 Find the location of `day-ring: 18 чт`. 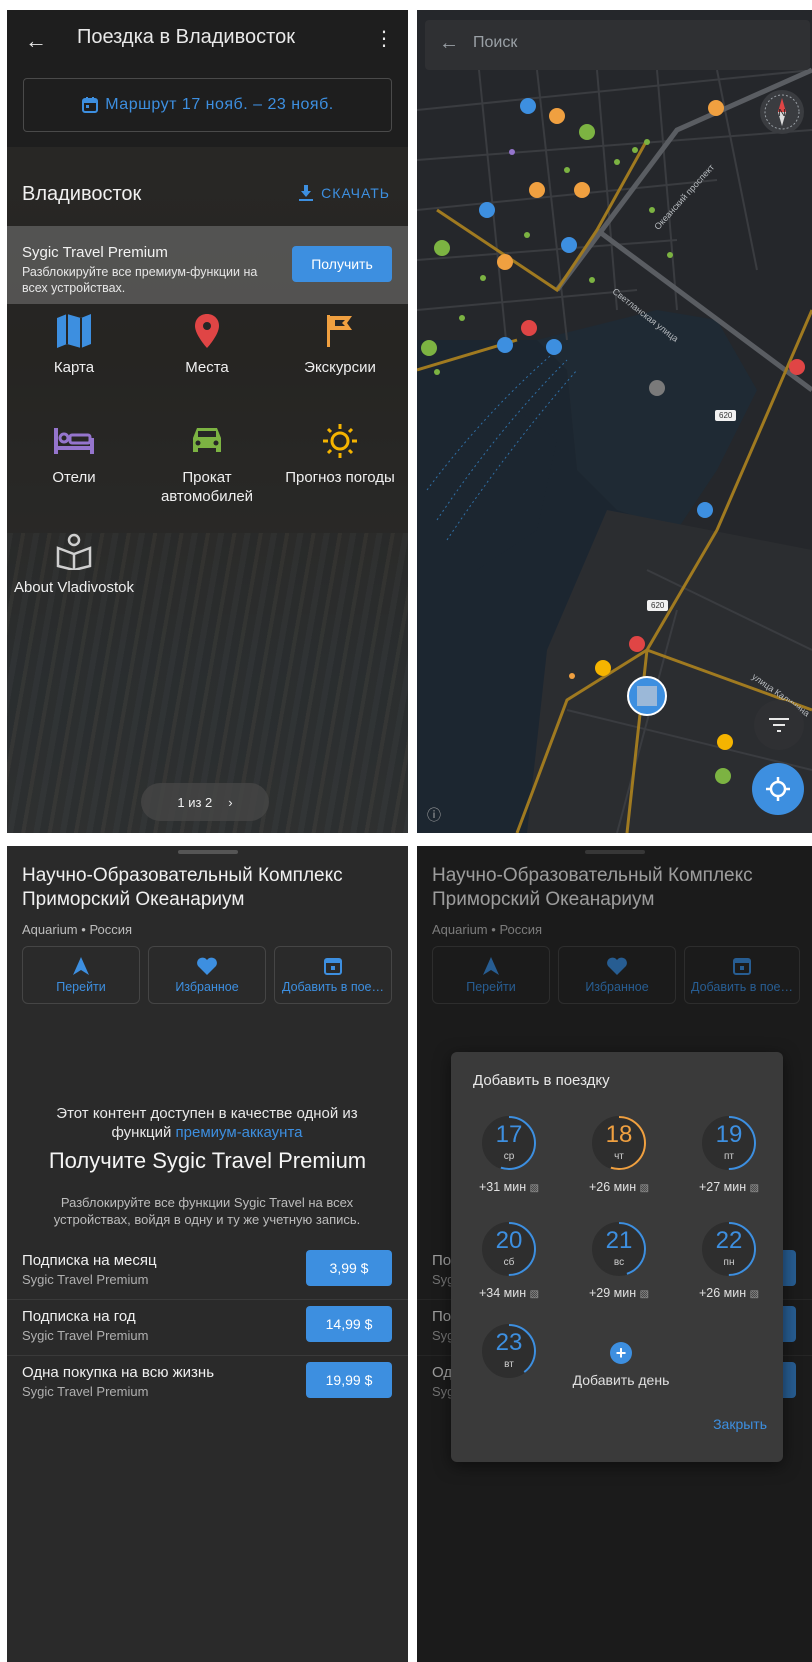

day-ring: 18 чт is located at coordinates (619, 1143).